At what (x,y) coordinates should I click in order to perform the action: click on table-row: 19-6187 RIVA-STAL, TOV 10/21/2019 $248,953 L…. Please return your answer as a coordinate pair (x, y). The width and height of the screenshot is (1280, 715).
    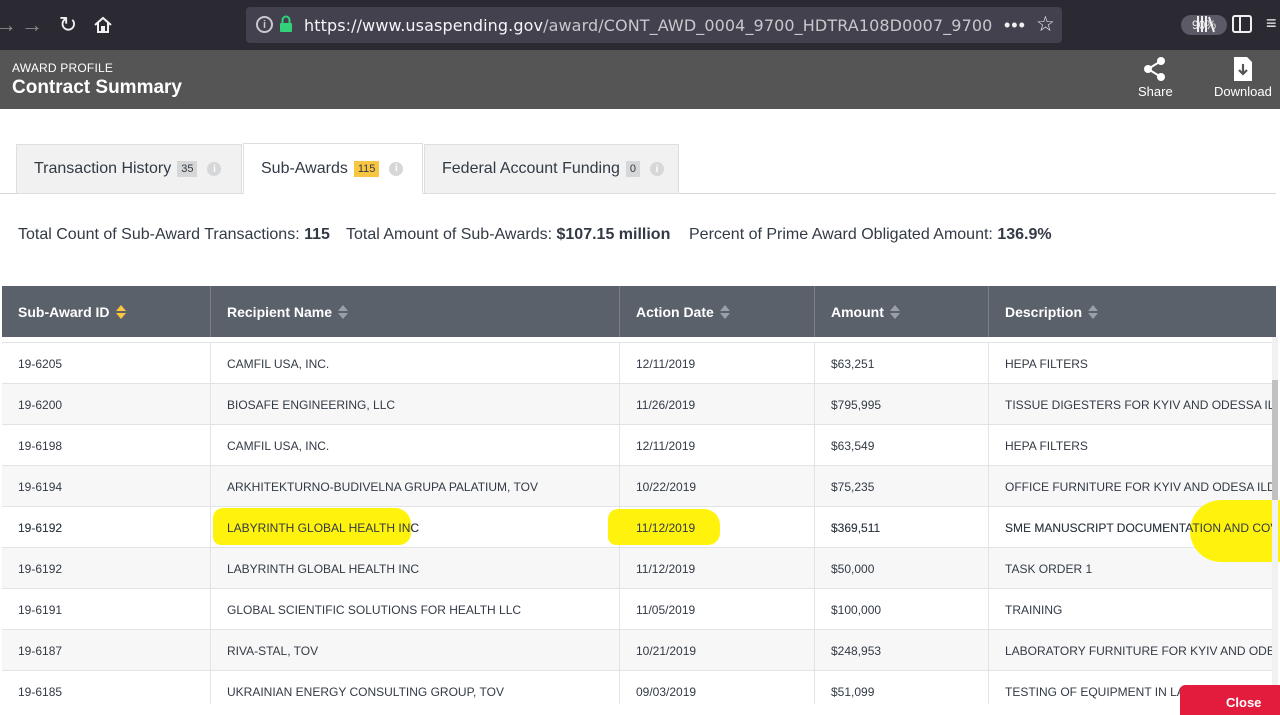
    Looking at the image, I should click on (637, 650).